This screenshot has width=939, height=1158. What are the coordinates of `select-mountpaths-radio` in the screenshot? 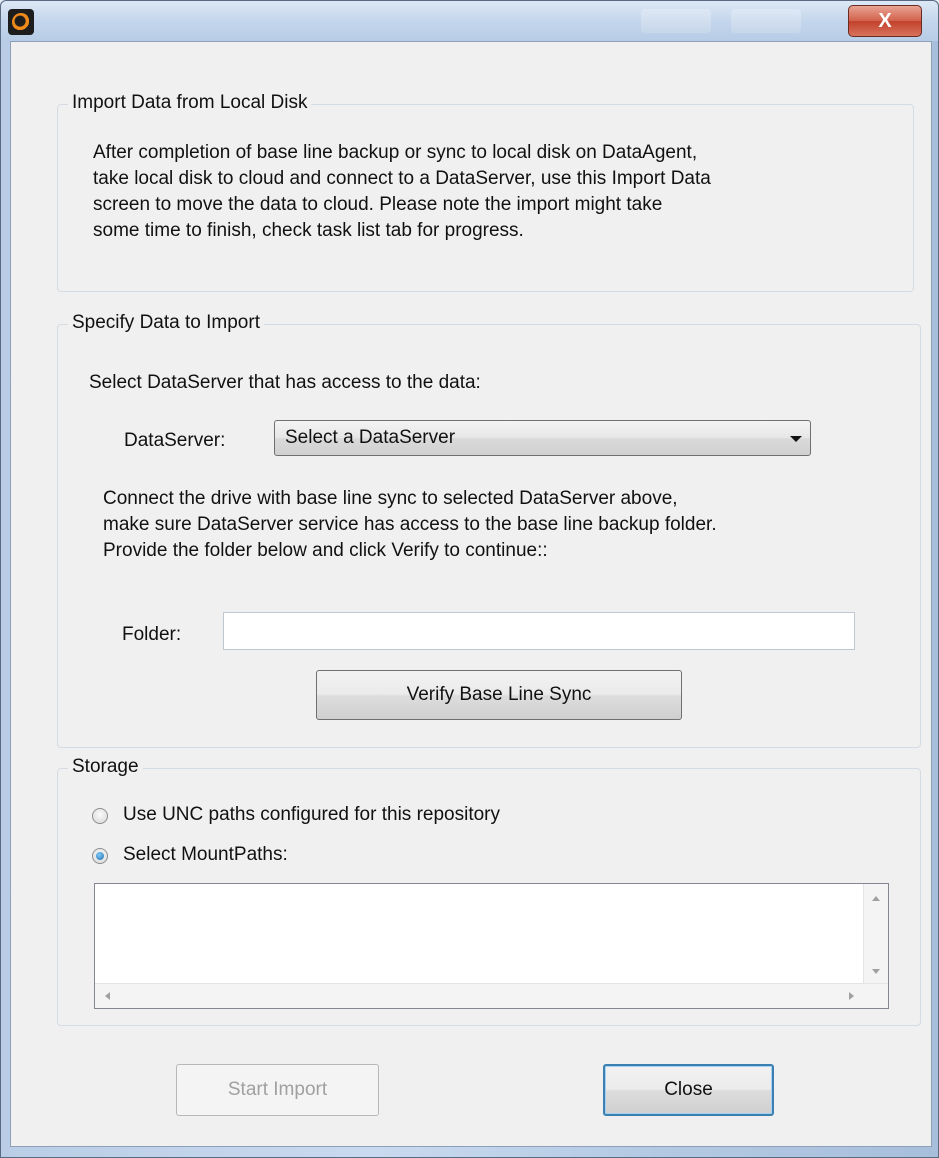 It's located at (100, 856).